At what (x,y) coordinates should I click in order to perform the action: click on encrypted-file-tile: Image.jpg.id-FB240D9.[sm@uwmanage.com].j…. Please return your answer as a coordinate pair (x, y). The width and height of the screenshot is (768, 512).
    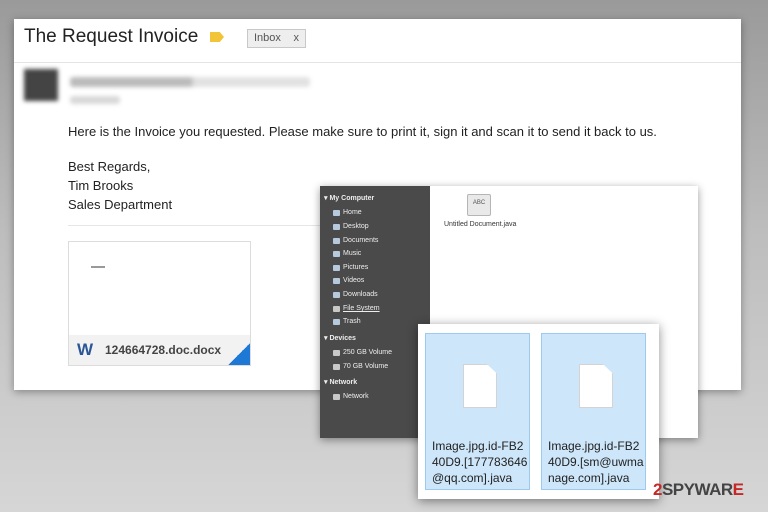
    Looking at the image, I should click on (593, 411).